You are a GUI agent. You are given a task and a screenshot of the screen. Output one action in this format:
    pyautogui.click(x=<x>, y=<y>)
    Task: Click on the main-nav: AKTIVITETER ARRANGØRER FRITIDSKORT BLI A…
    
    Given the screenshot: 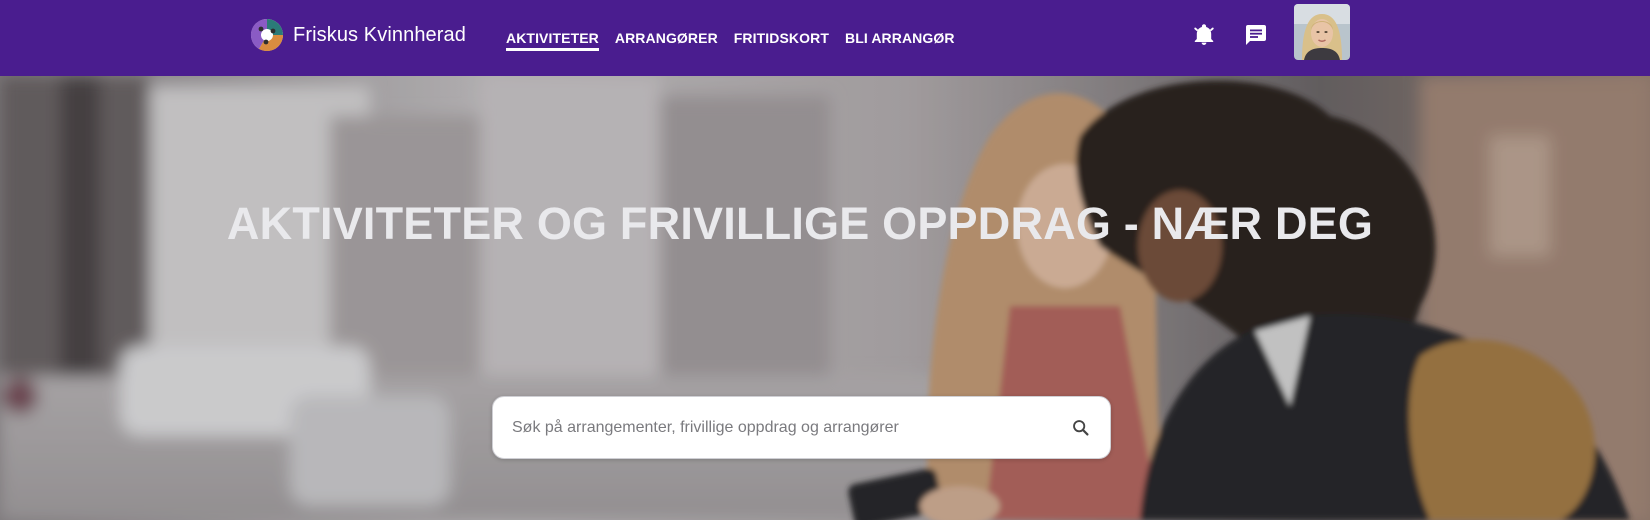 What is the action you would take?
    pyautogui.click(x=738, y=38)
    